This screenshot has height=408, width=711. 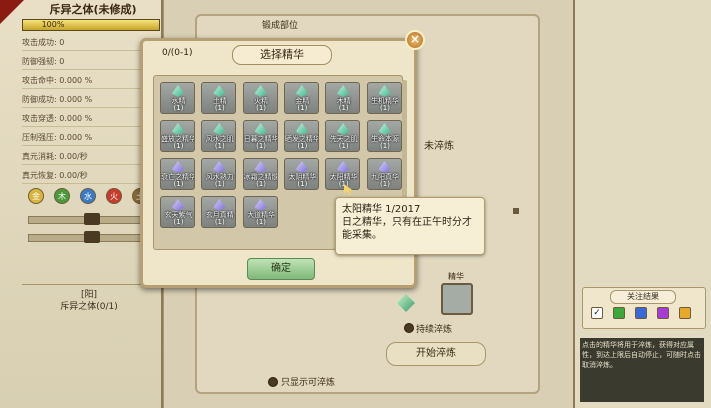 What do you see at coordinates (89, 81) in the screenshot?
I see `stat-row: 攻击命中: 0.000 %` at bounding box center [89, 81].